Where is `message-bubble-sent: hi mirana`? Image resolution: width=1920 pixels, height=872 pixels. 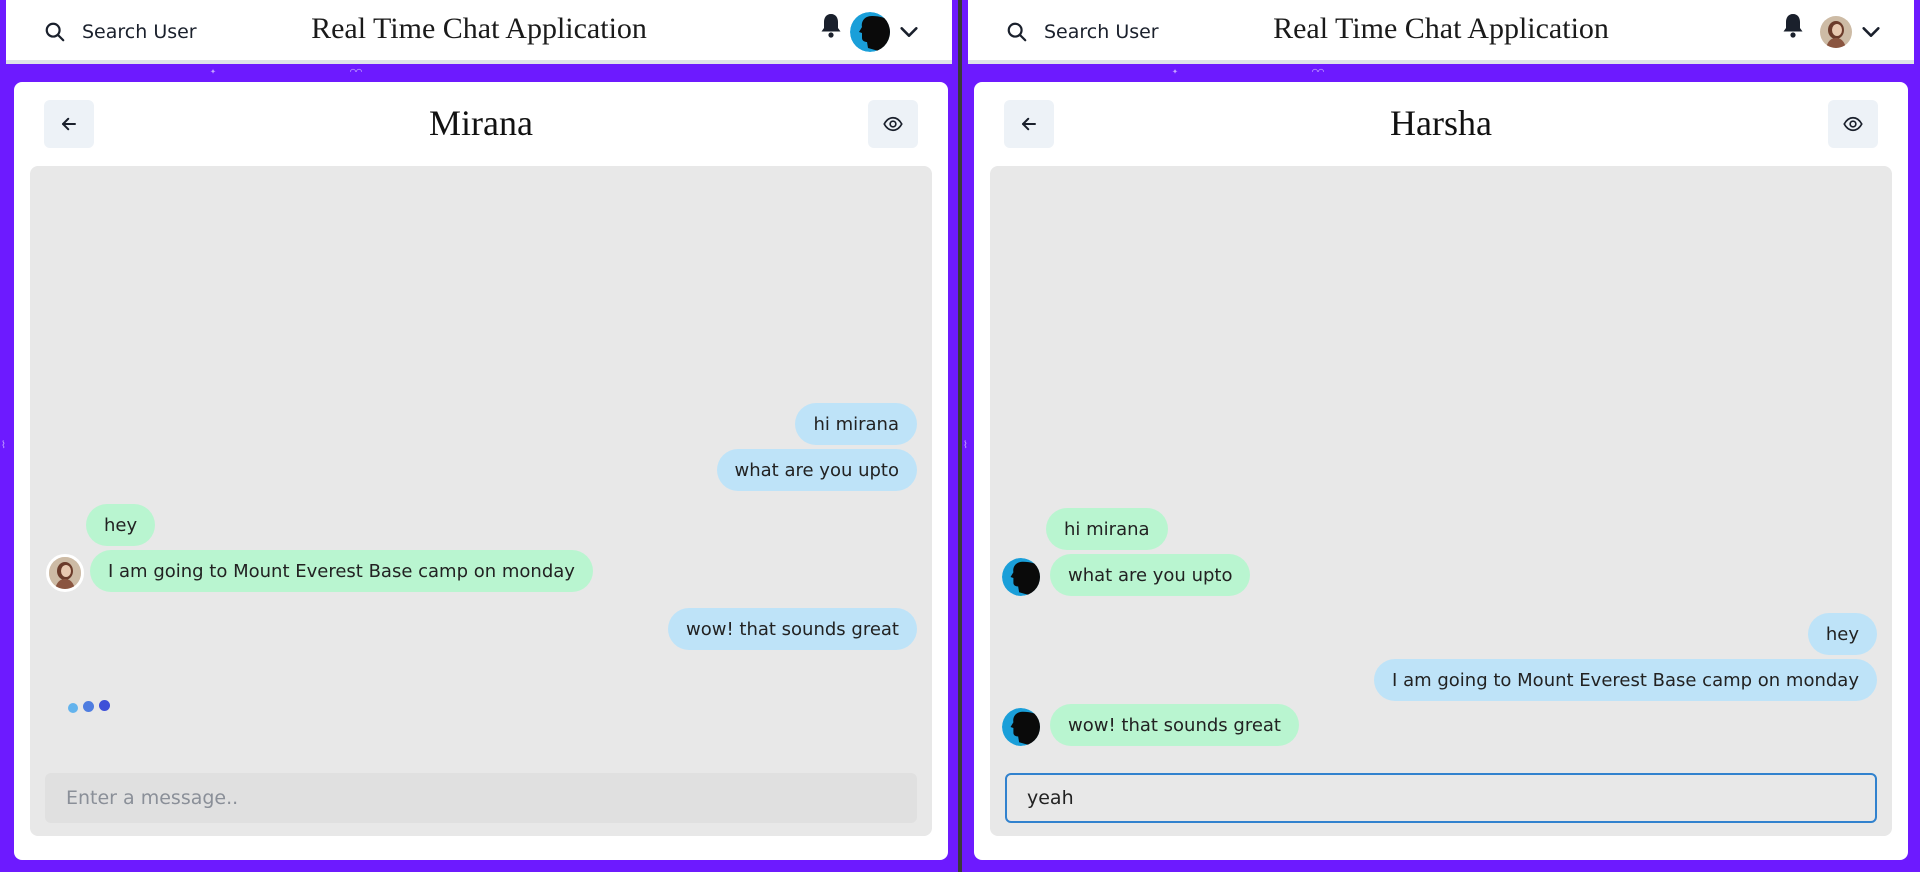
message-bubble-sent: hi mirana is located at coordinates (856, 424).